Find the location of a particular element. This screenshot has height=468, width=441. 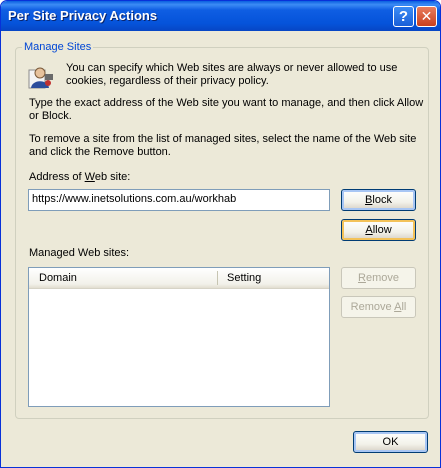

help-icon: ? is located at coordinates (403, 16).